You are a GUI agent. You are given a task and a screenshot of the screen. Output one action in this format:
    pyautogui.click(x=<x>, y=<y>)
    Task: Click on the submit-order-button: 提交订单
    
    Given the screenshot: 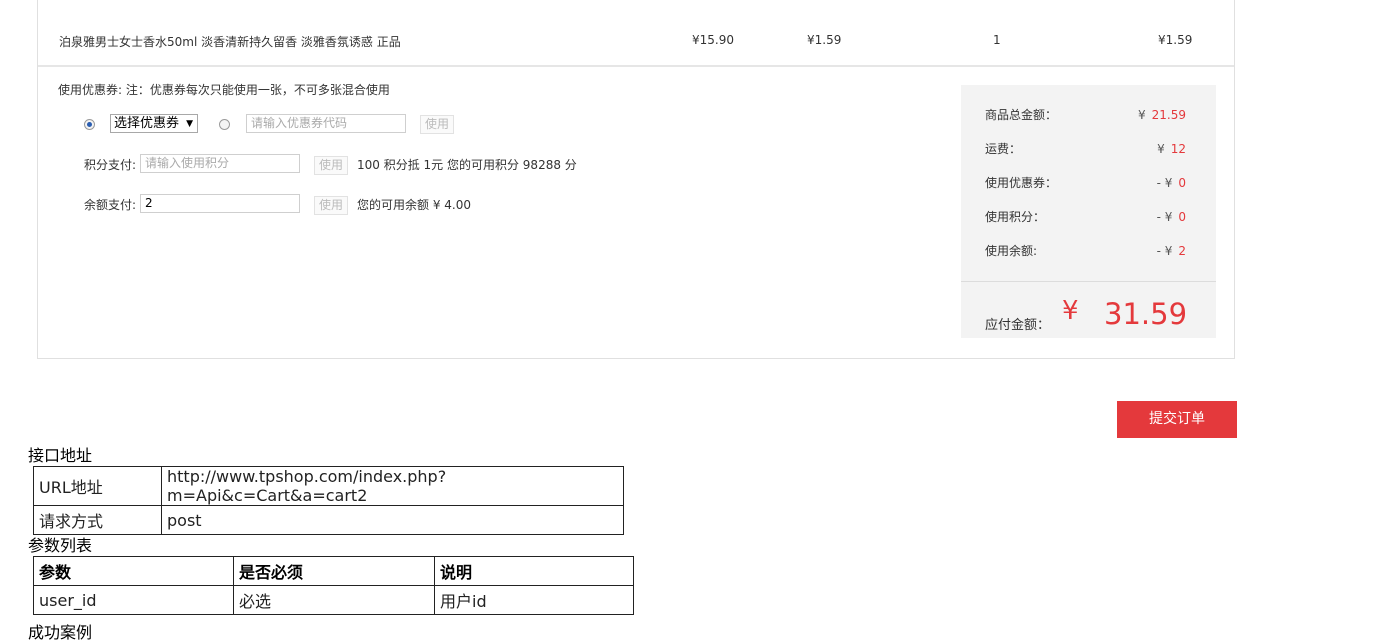 What is the action you would take?
    pyautogui.click(x=1177, y=419)
    